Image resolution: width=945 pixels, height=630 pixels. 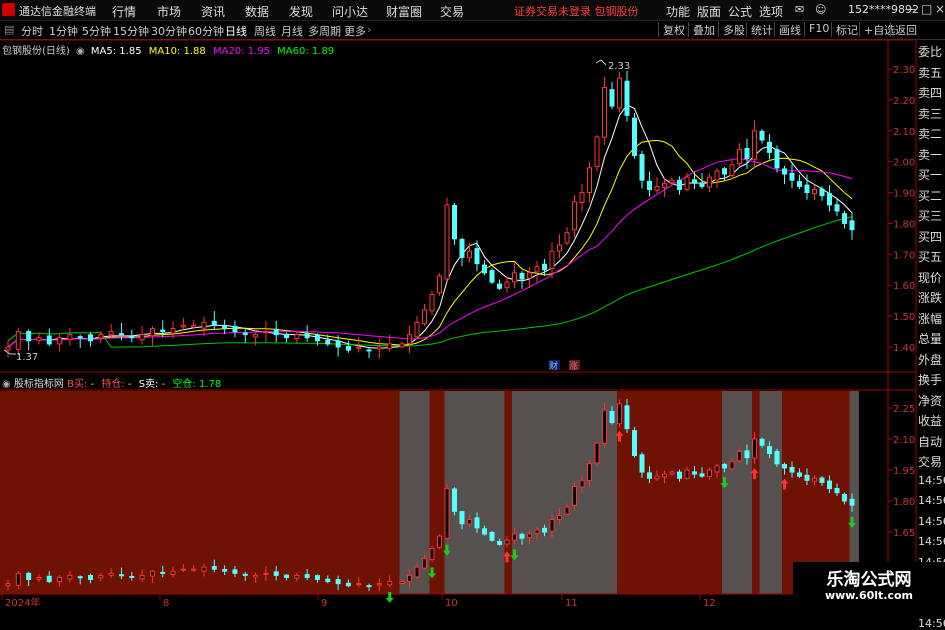 What do you see at coordinates (32, 31) in the screenshot?
I see `period-intraday: 分时` at bounding box center [32, 31].